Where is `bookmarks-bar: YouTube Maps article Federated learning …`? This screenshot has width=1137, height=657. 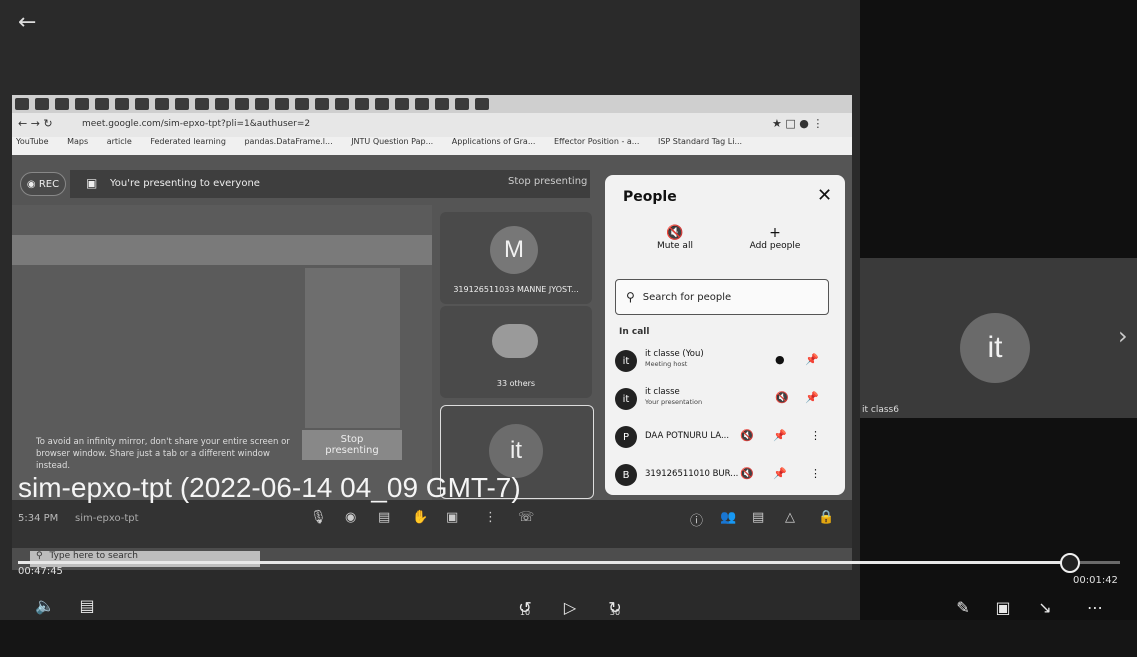
bookmarks-bar: YouTube Maps article Federated learning … is located at coordinates (432, 146).